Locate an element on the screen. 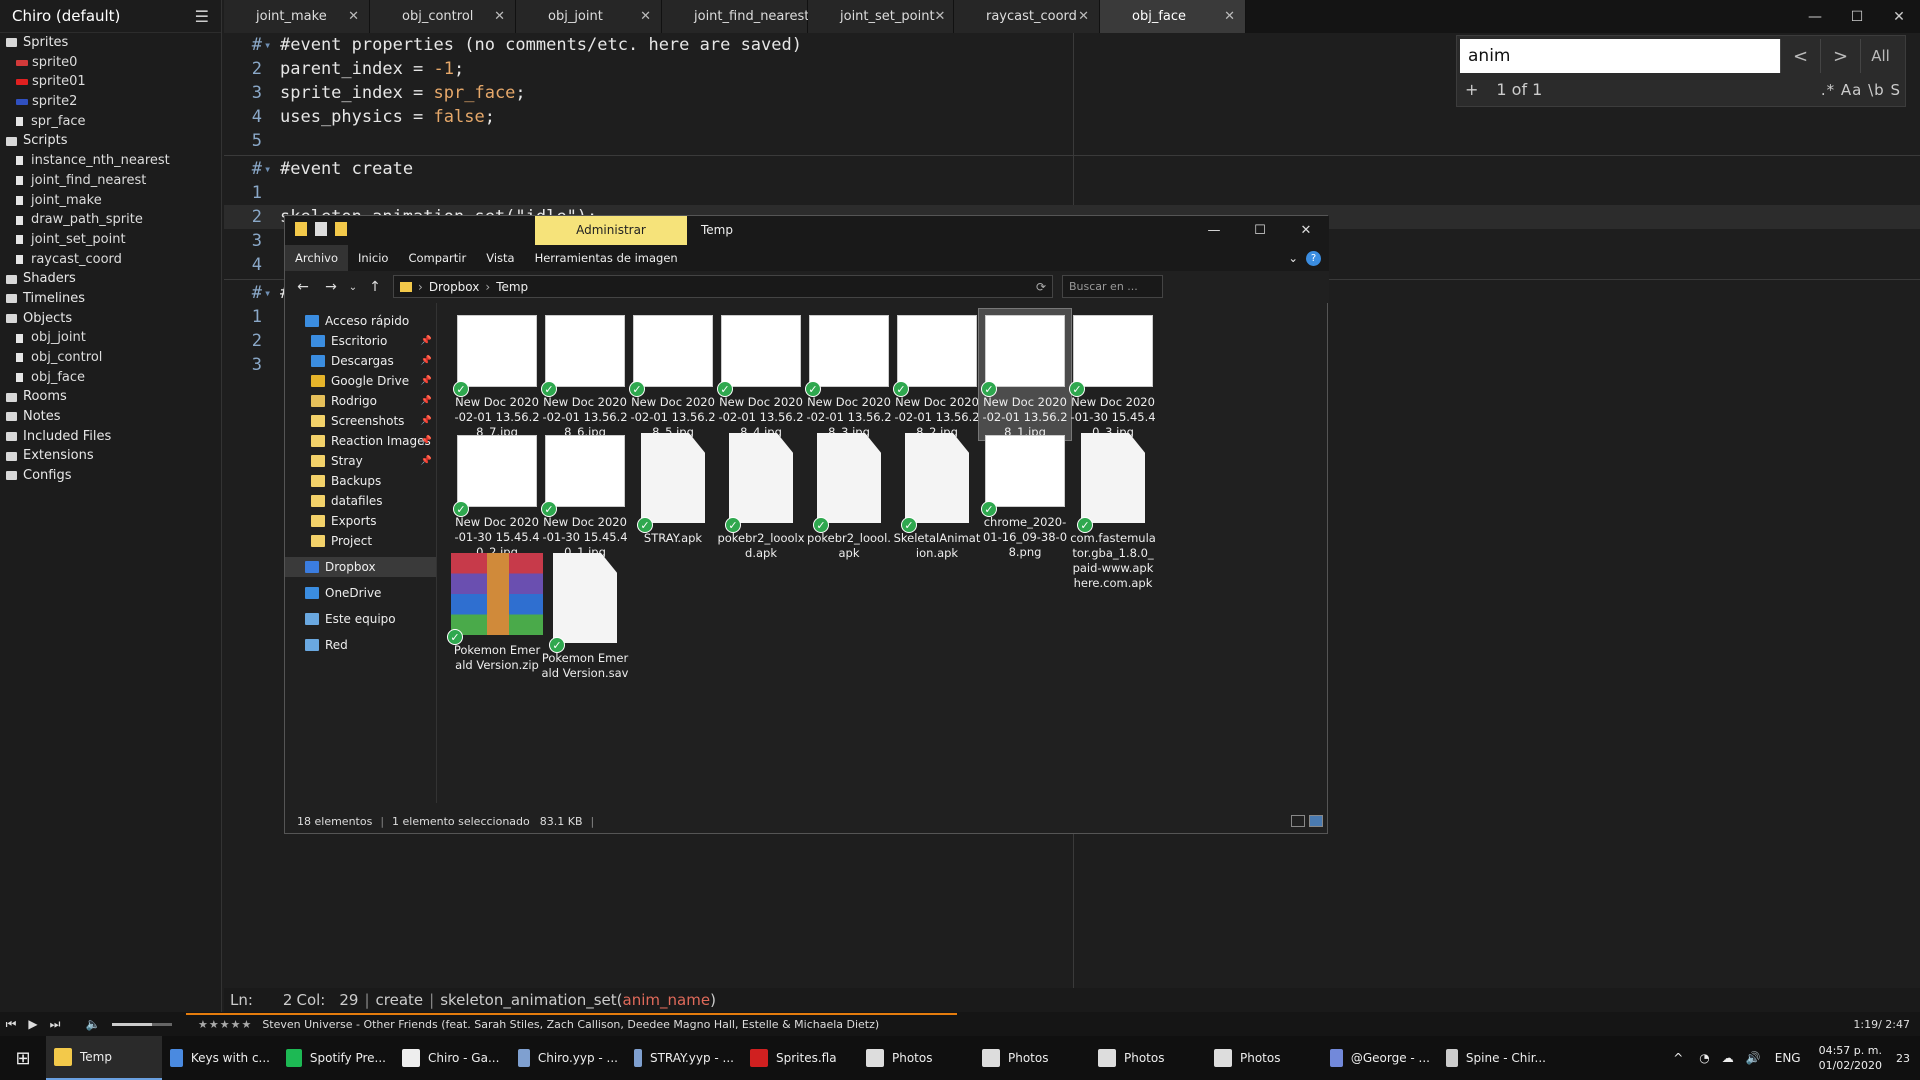 The height and width of the screenshot is (1080, 1920). explorer-maximize-icon: ☐ is located at coordinates (1260, 230).